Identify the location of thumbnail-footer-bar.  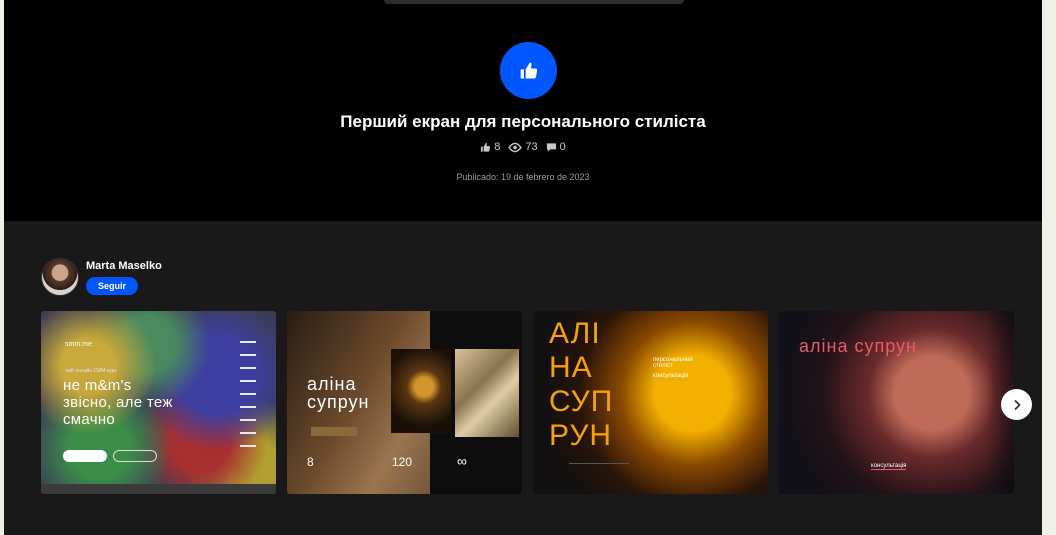
(158, 489).